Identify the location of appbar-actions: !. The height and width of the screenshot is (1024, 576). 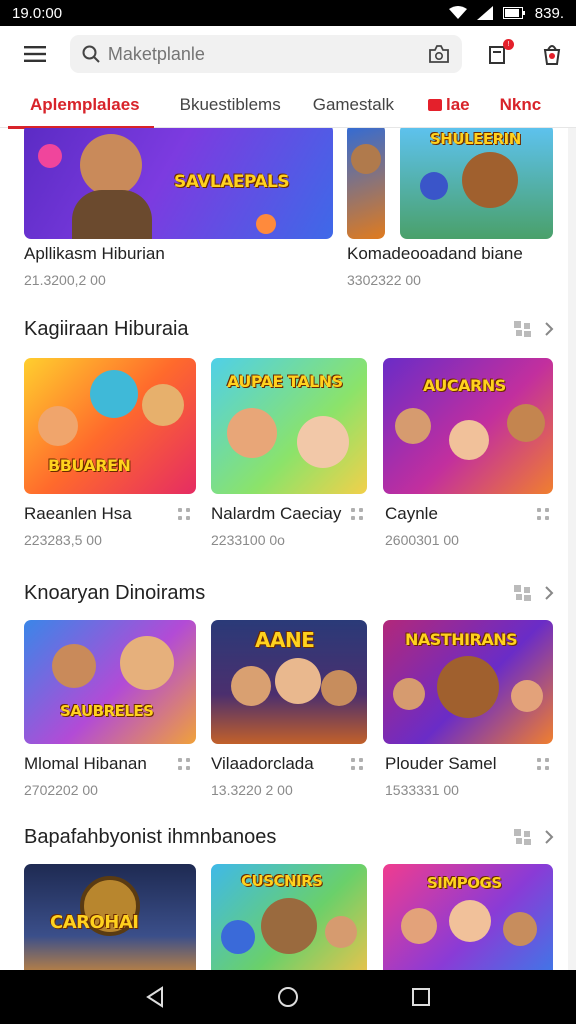
(525, 53).